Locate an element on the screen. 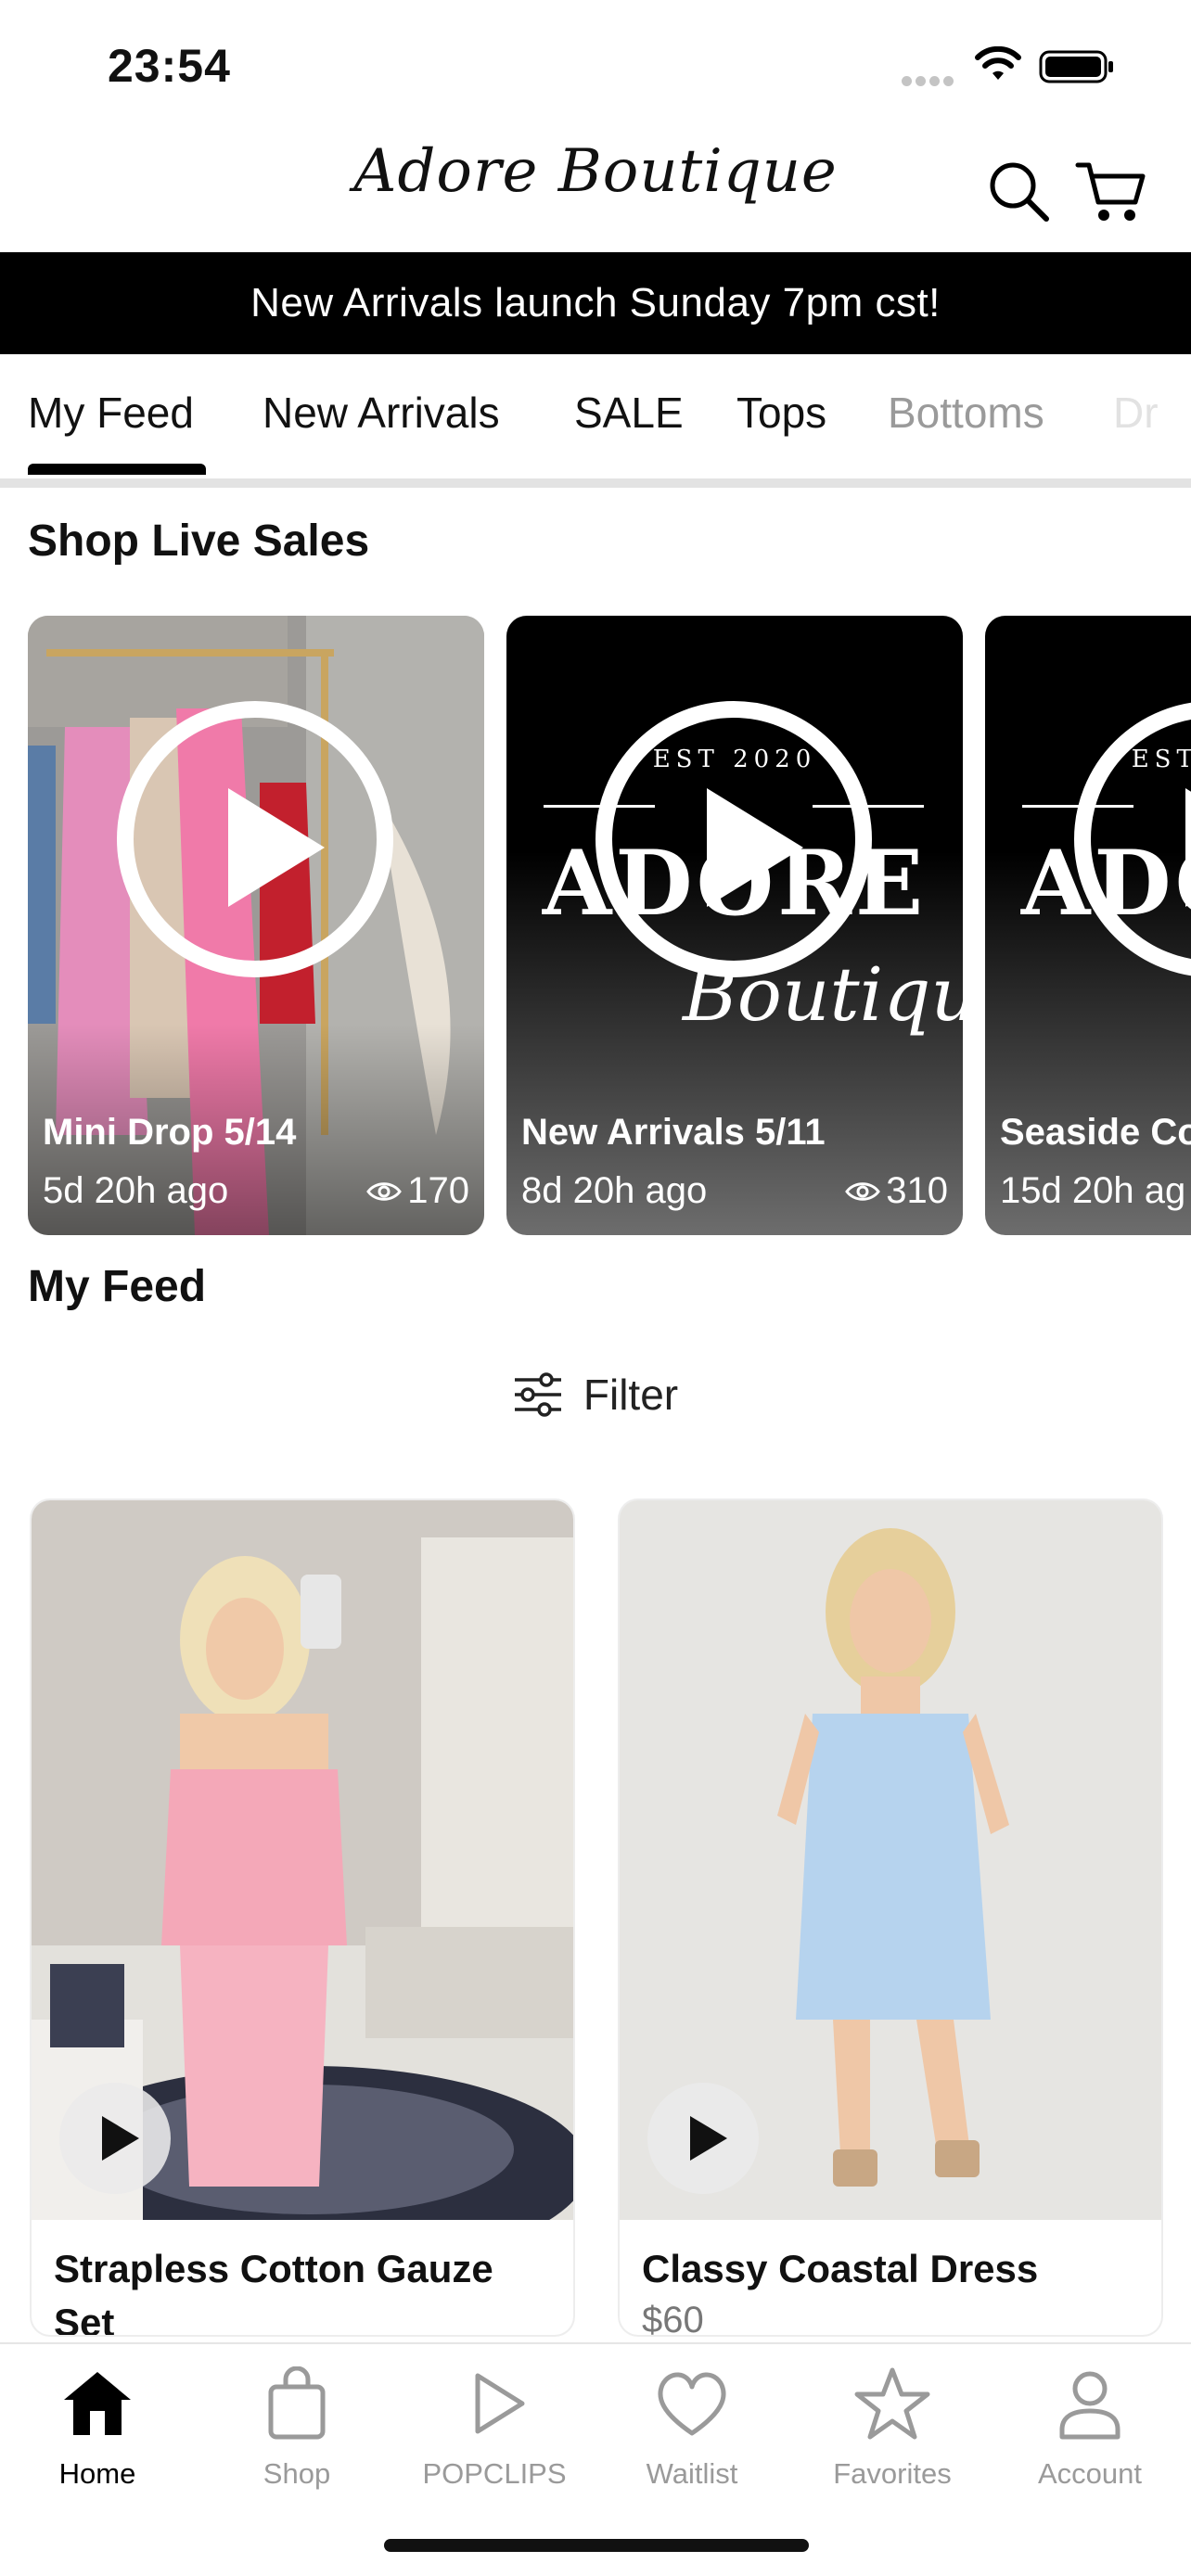 The height and width of the screenshot is (2576, 1191). tab-bottoms: Bottoms is located at coordinates (966, 413).